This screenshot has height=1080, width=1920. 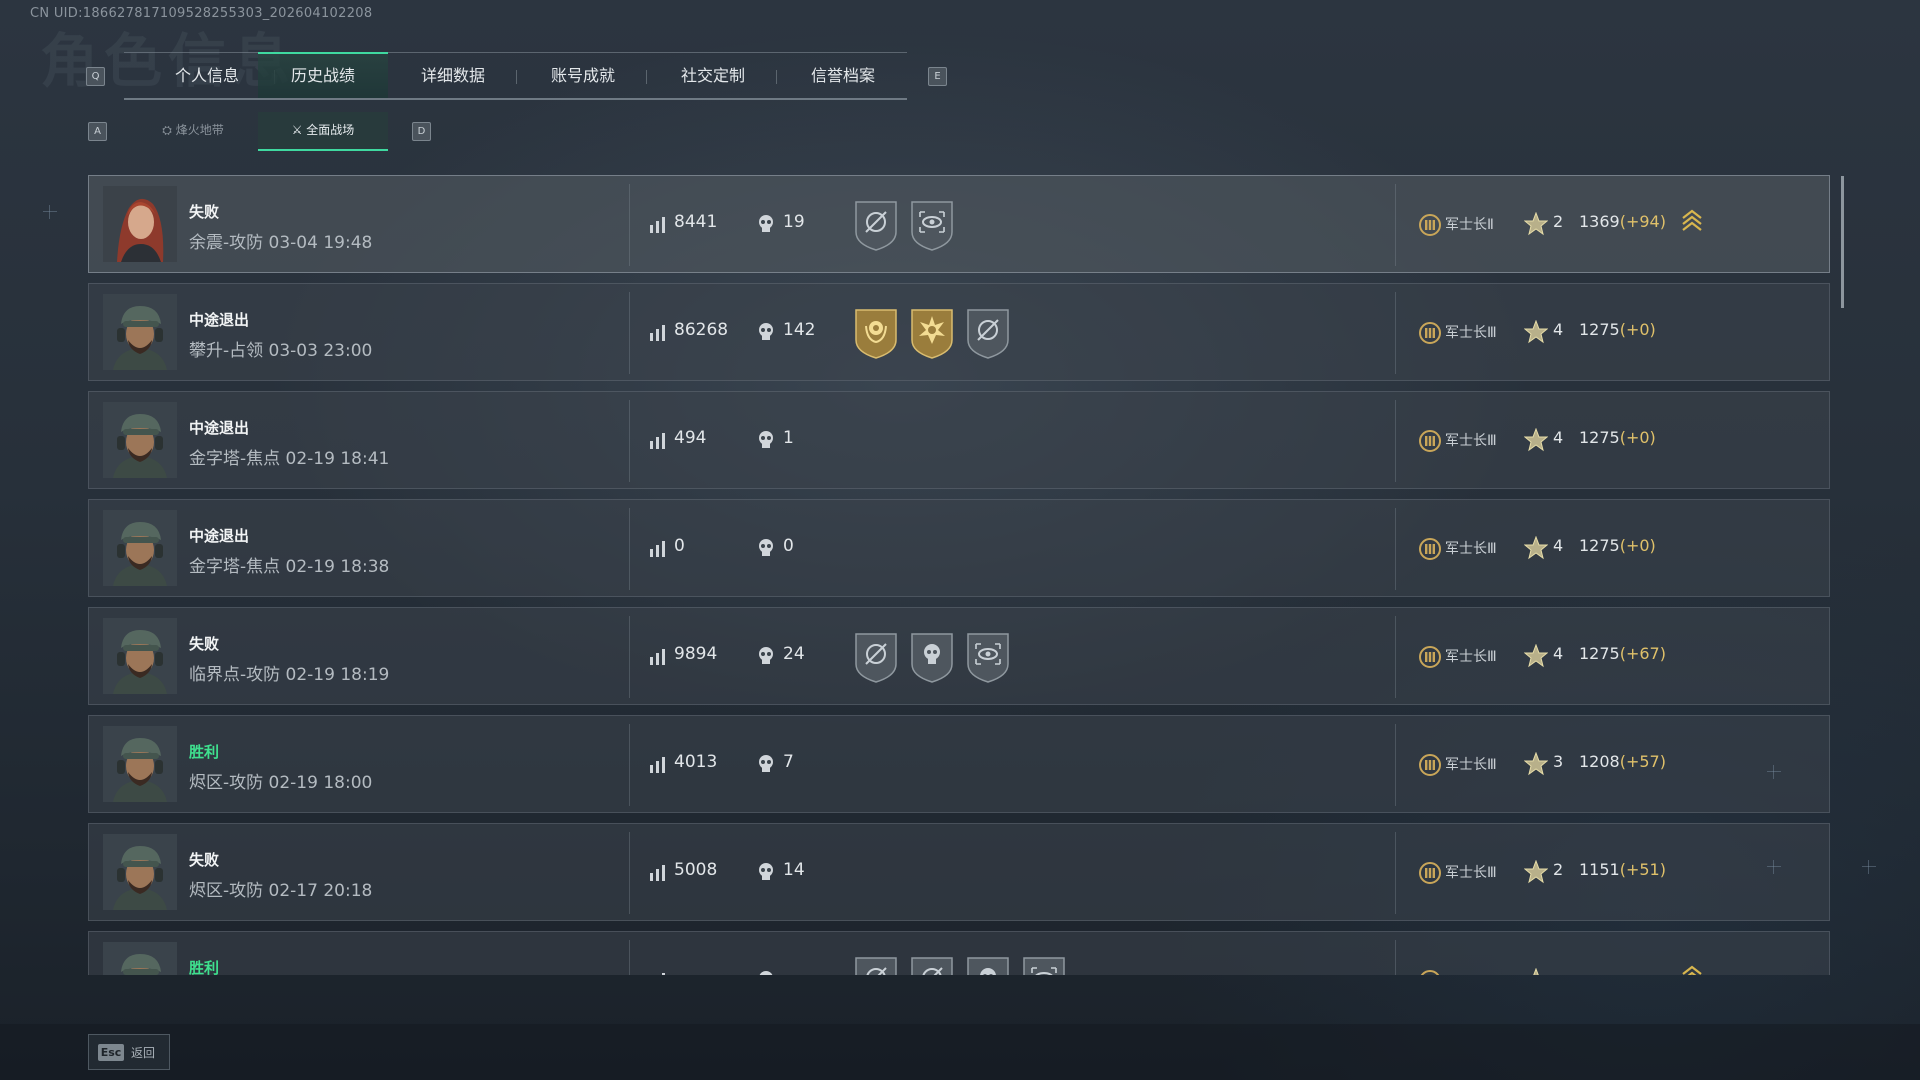 I want to click on rating-delta: (+0), so click(x=1637, y=545).